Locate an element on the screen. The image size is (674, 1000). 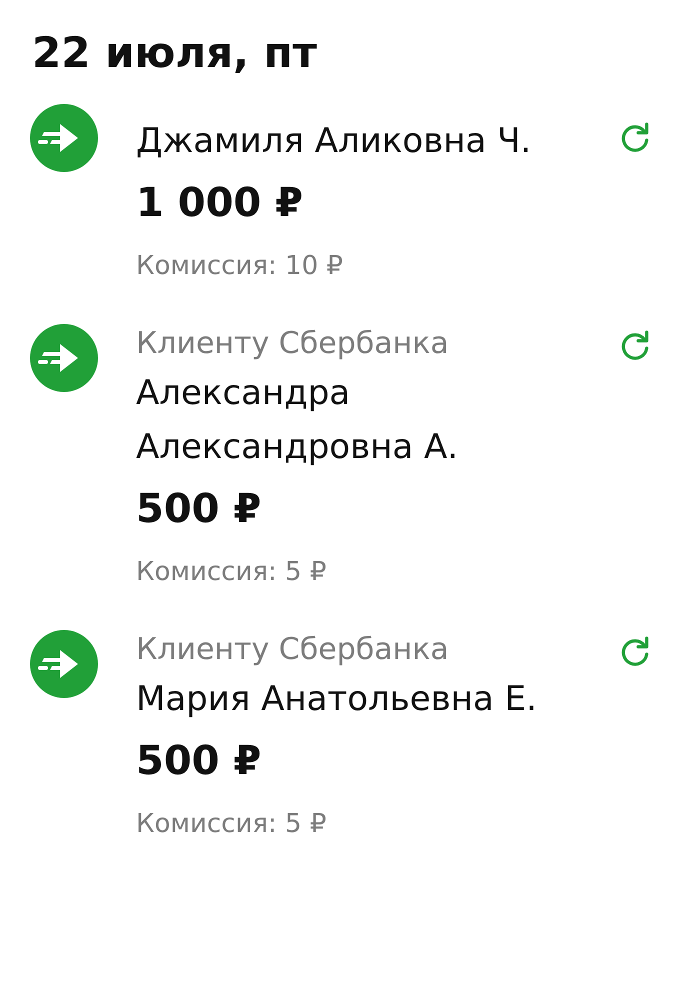
commission-text: Комиссия: 10 ₽ is located at coordinates (240, 266).